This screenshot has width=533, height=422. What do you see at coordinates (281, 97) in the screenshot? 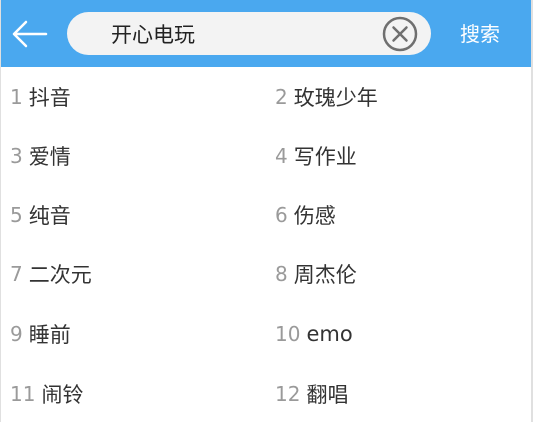
I see `hot-search-rank: 2` at bounding box center [281, 97].